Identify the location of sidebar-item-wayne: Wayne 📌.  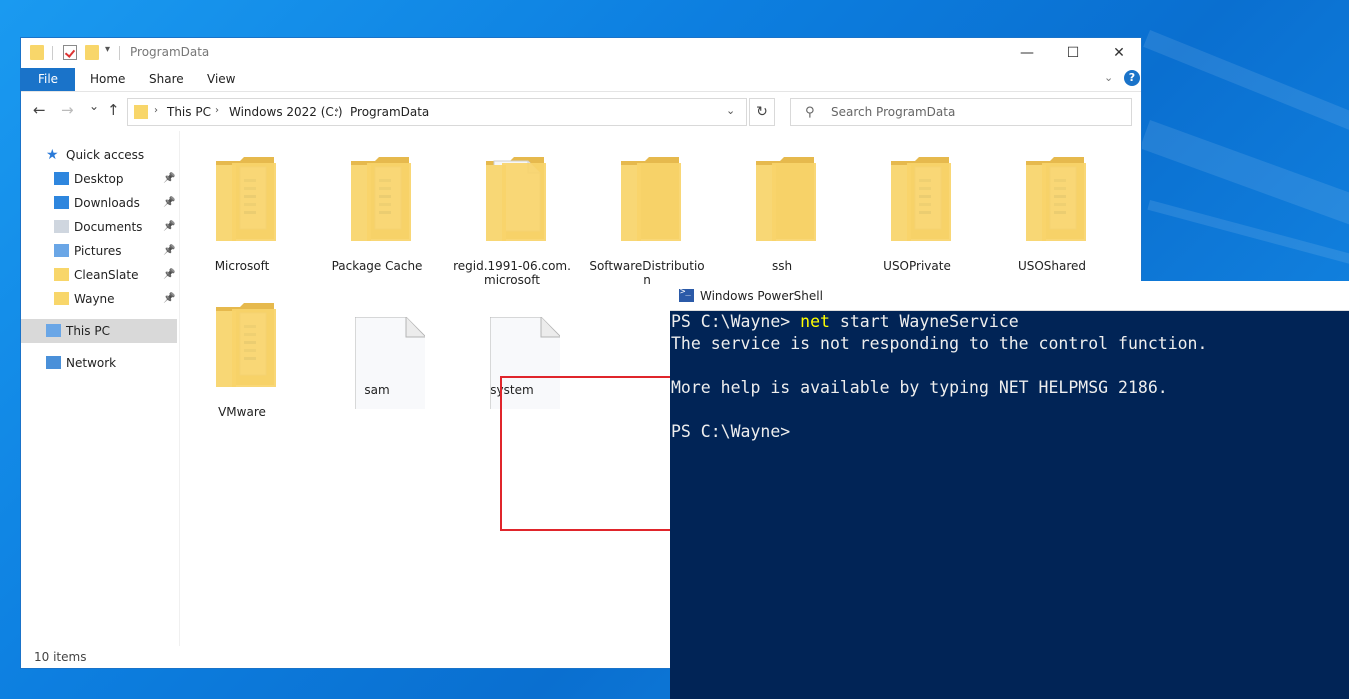
(99, 299).